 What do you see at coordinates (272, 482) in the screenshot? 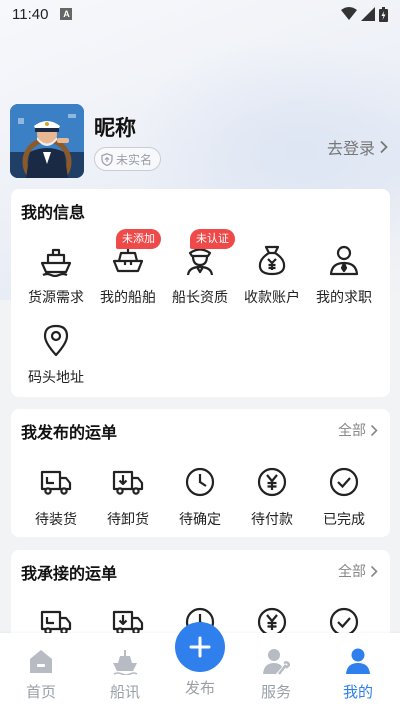
I see `yen-icon` at bounding box center [272, 482].